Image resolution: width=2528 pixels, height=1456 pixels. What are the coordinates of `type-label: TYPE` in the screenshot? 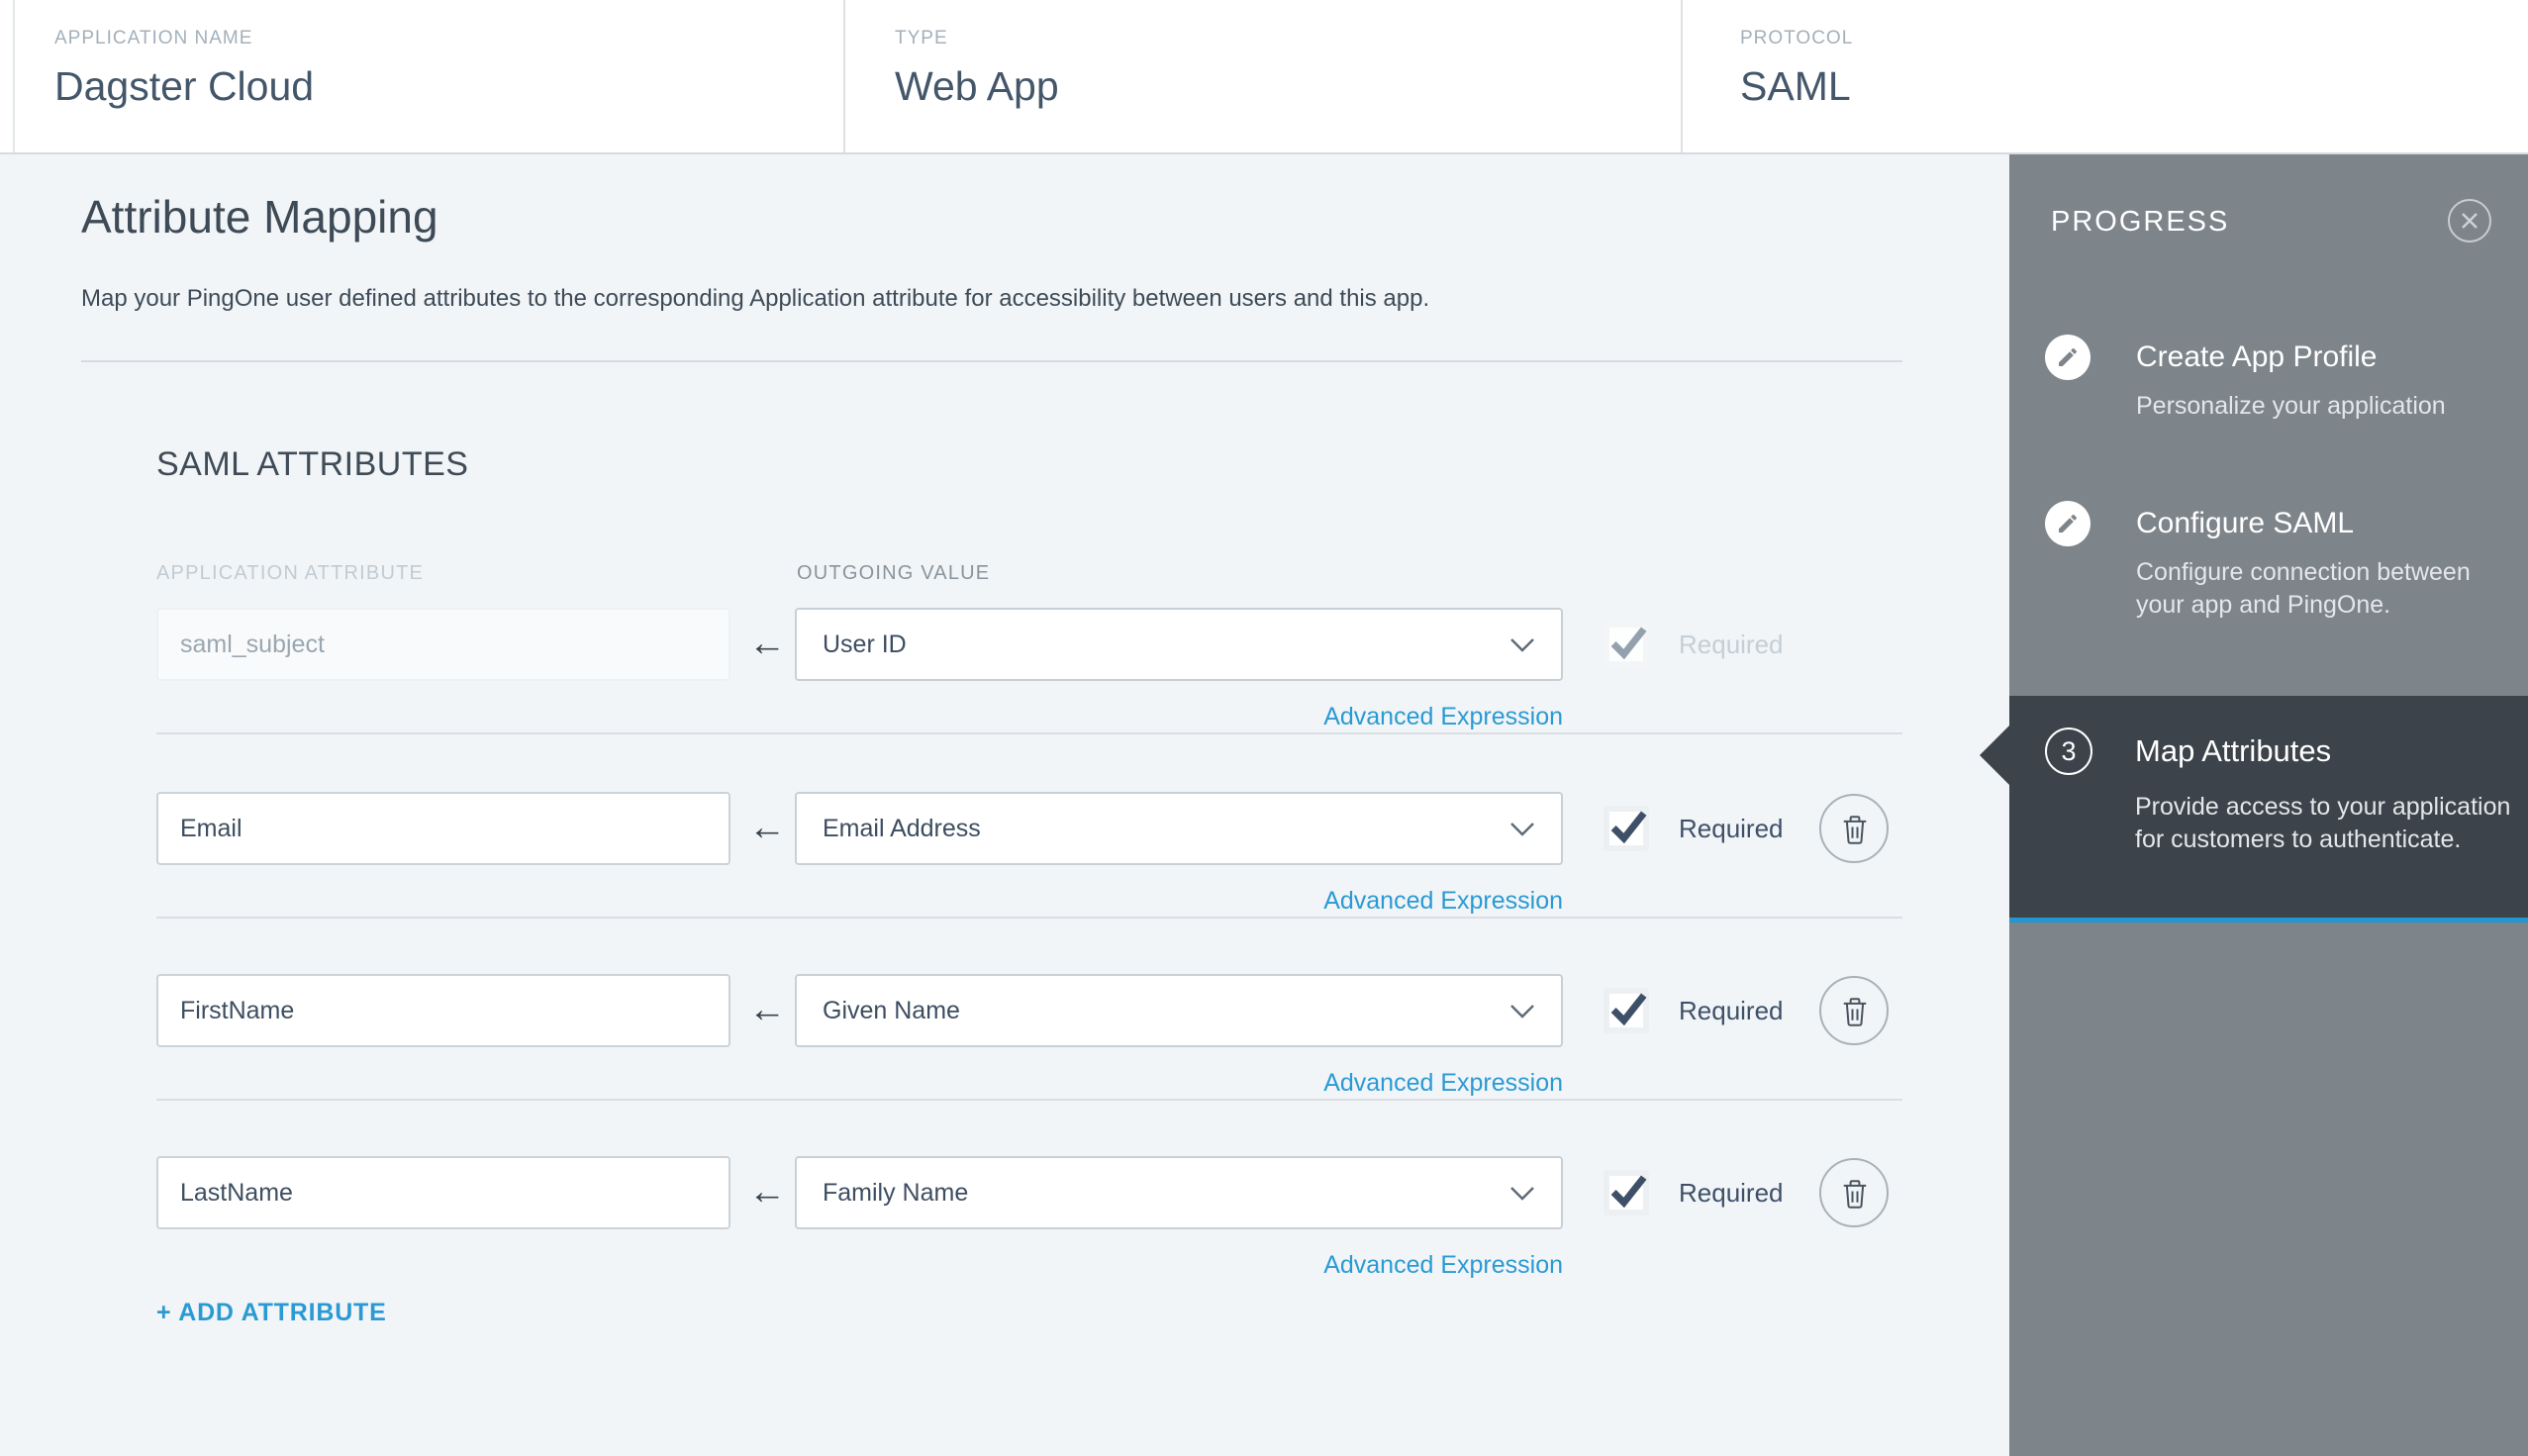 It's located at (921, 38).